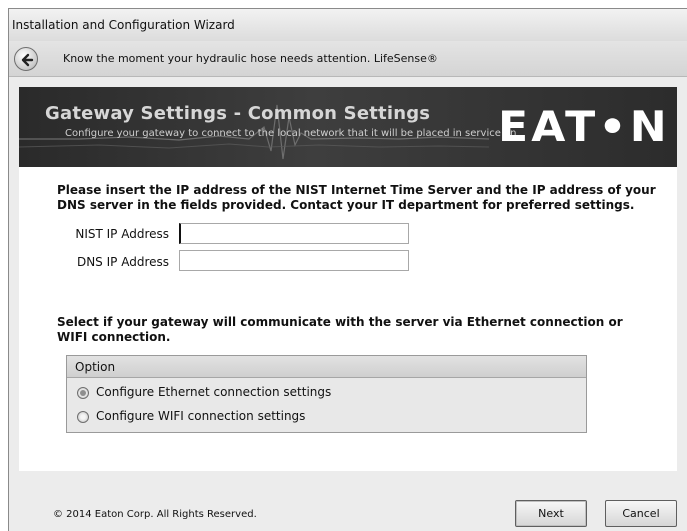  Describe the element at coordinates (238, 113) in the screenshot. I see `page-title: Gateway Settings - Common Settings` at that location.